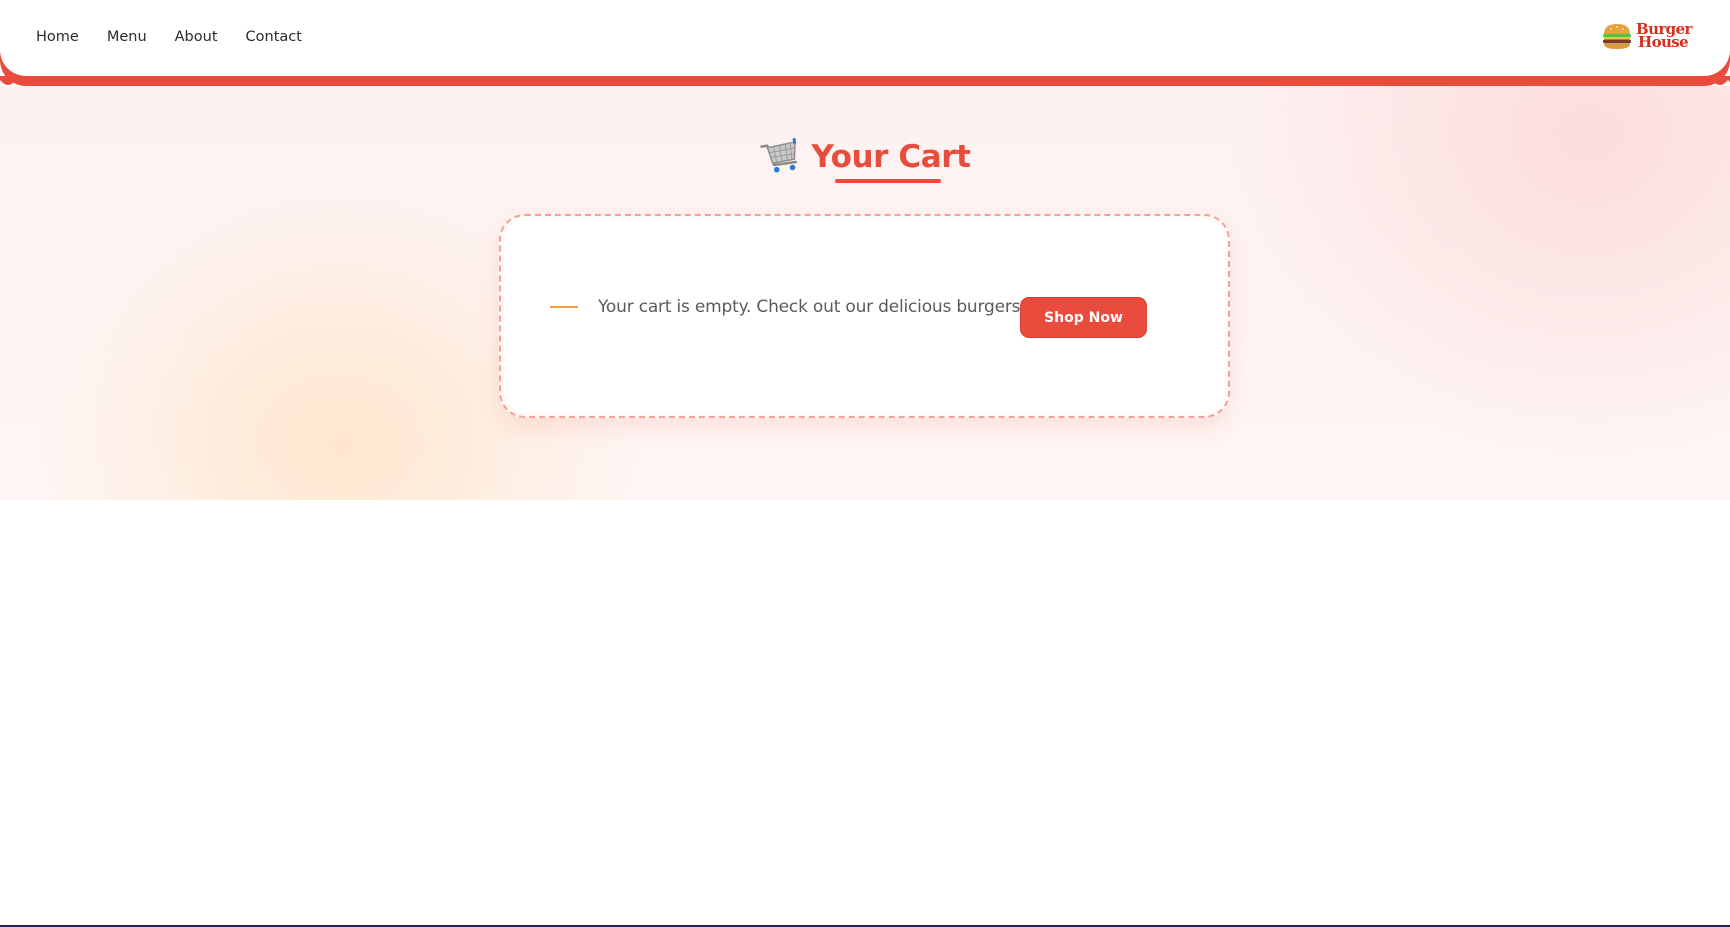  I want to click on header-wave-border, so click(865, 84).